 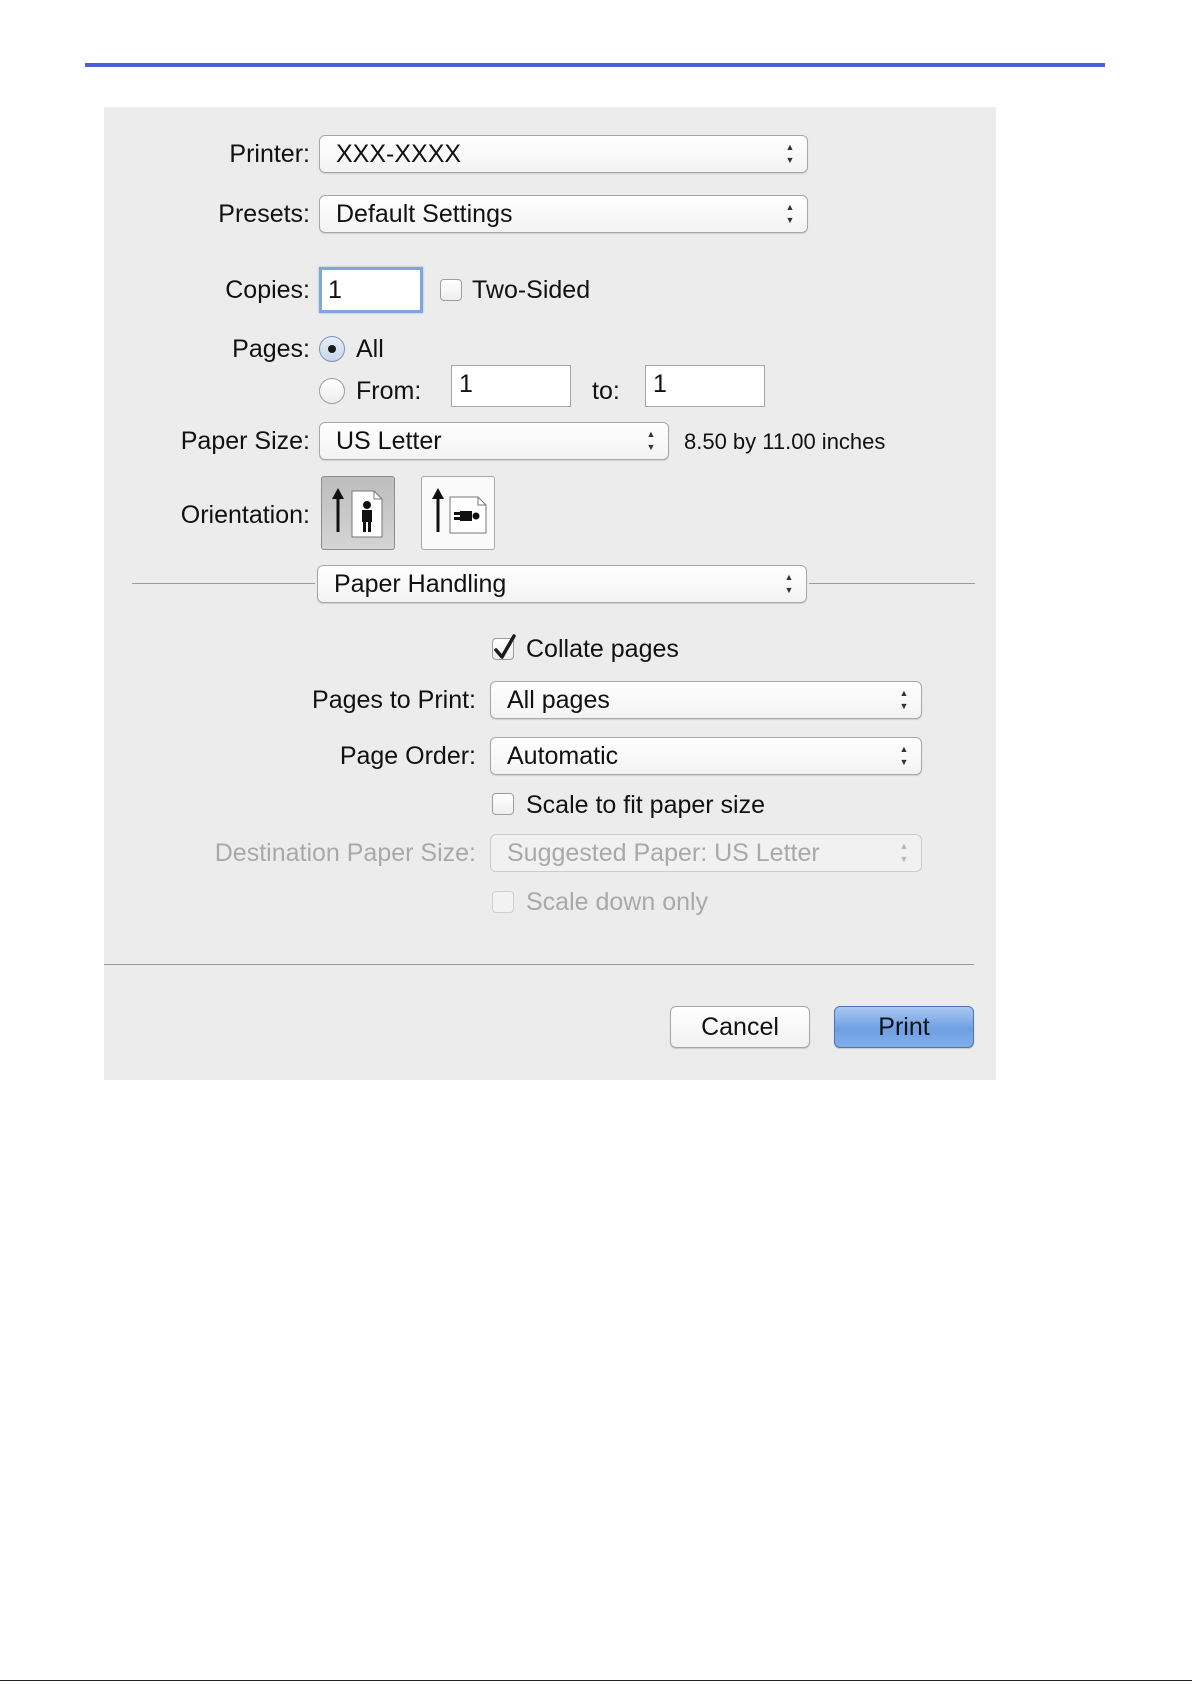 I want to click on portrait-orientation-icon, so click(x=357, y=513).